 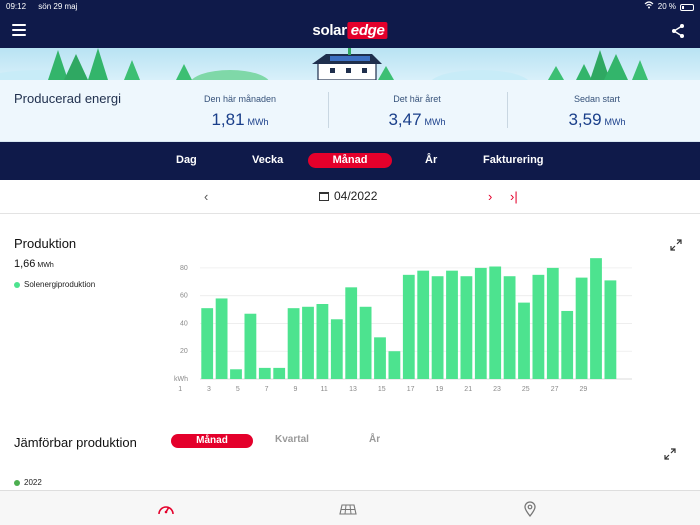 What do you see at coordinates (382, 389) in the screenshot?
I see `x-tick-label: 15` at bounding box center [382, 389].